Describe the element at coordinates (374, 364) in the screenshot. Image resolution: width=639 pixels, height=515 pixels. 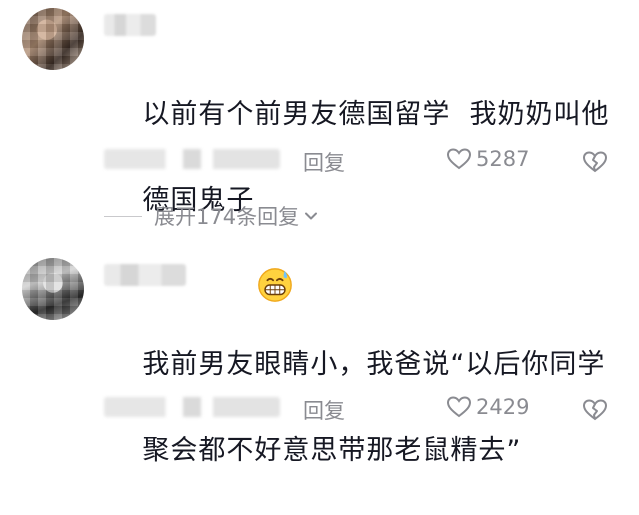
I see `comment-text-line: 我前男友眼睛小，我爸说“以后你同学` at that location.